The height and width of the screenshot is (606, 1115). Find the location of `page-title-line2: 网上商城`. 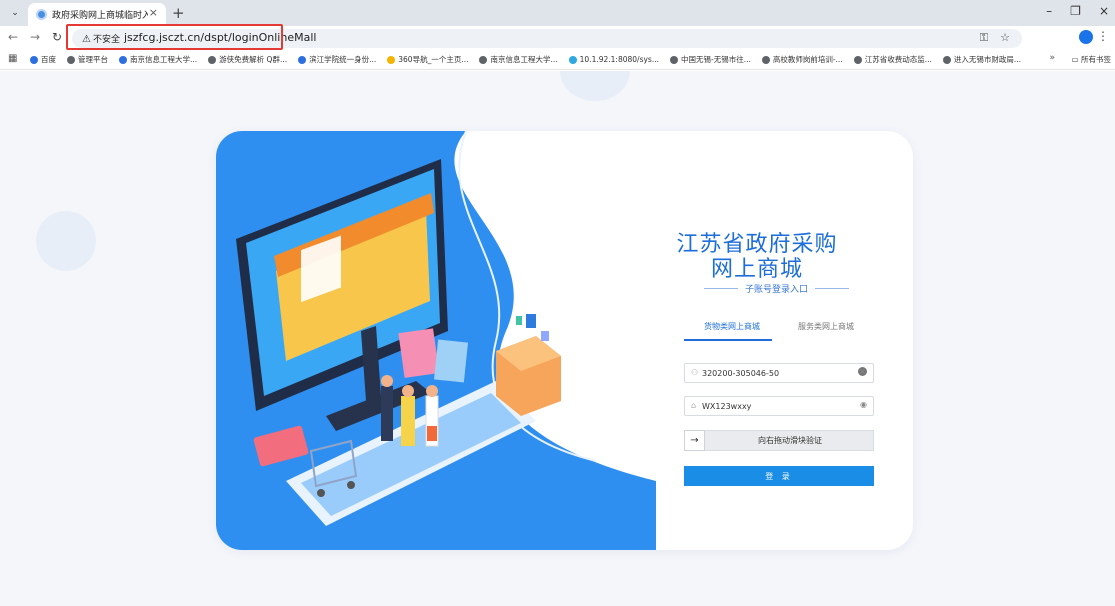

page-title-line2: 网上商城 is located at coordinates (756, 269).